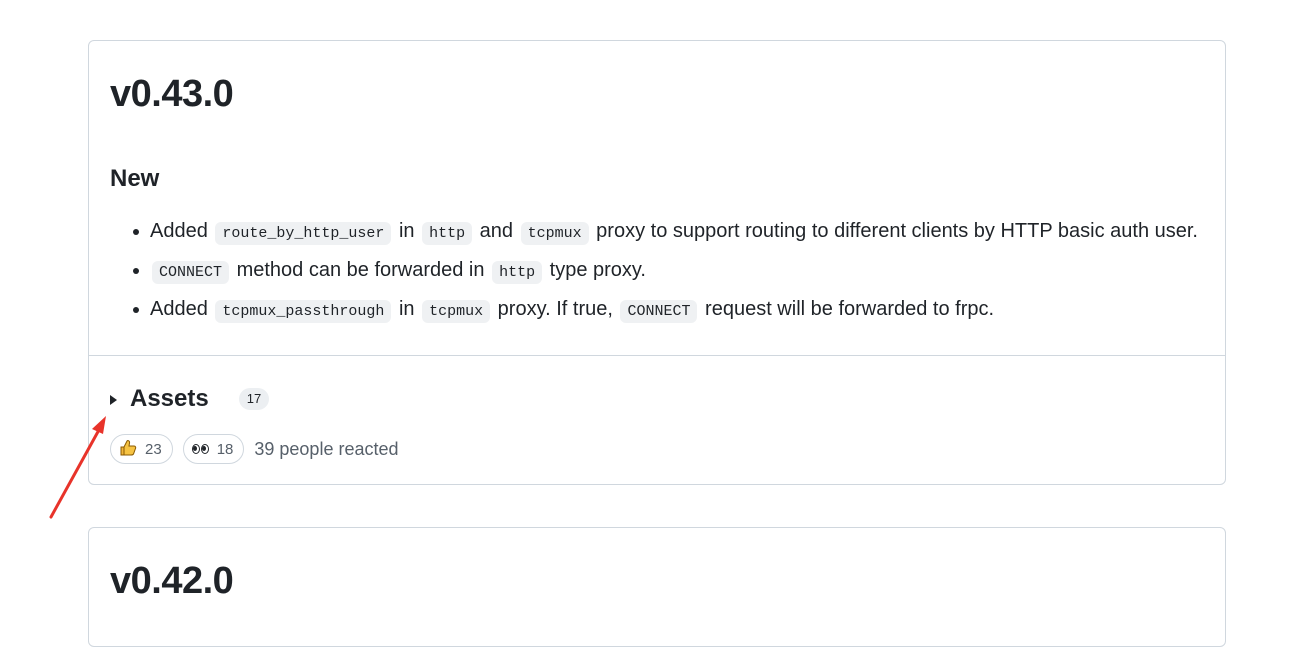  What do you see at coordinates (113, 400) in the screenshot?
I see `disclosure-triangle-icon` at bounding box center [113, 400].